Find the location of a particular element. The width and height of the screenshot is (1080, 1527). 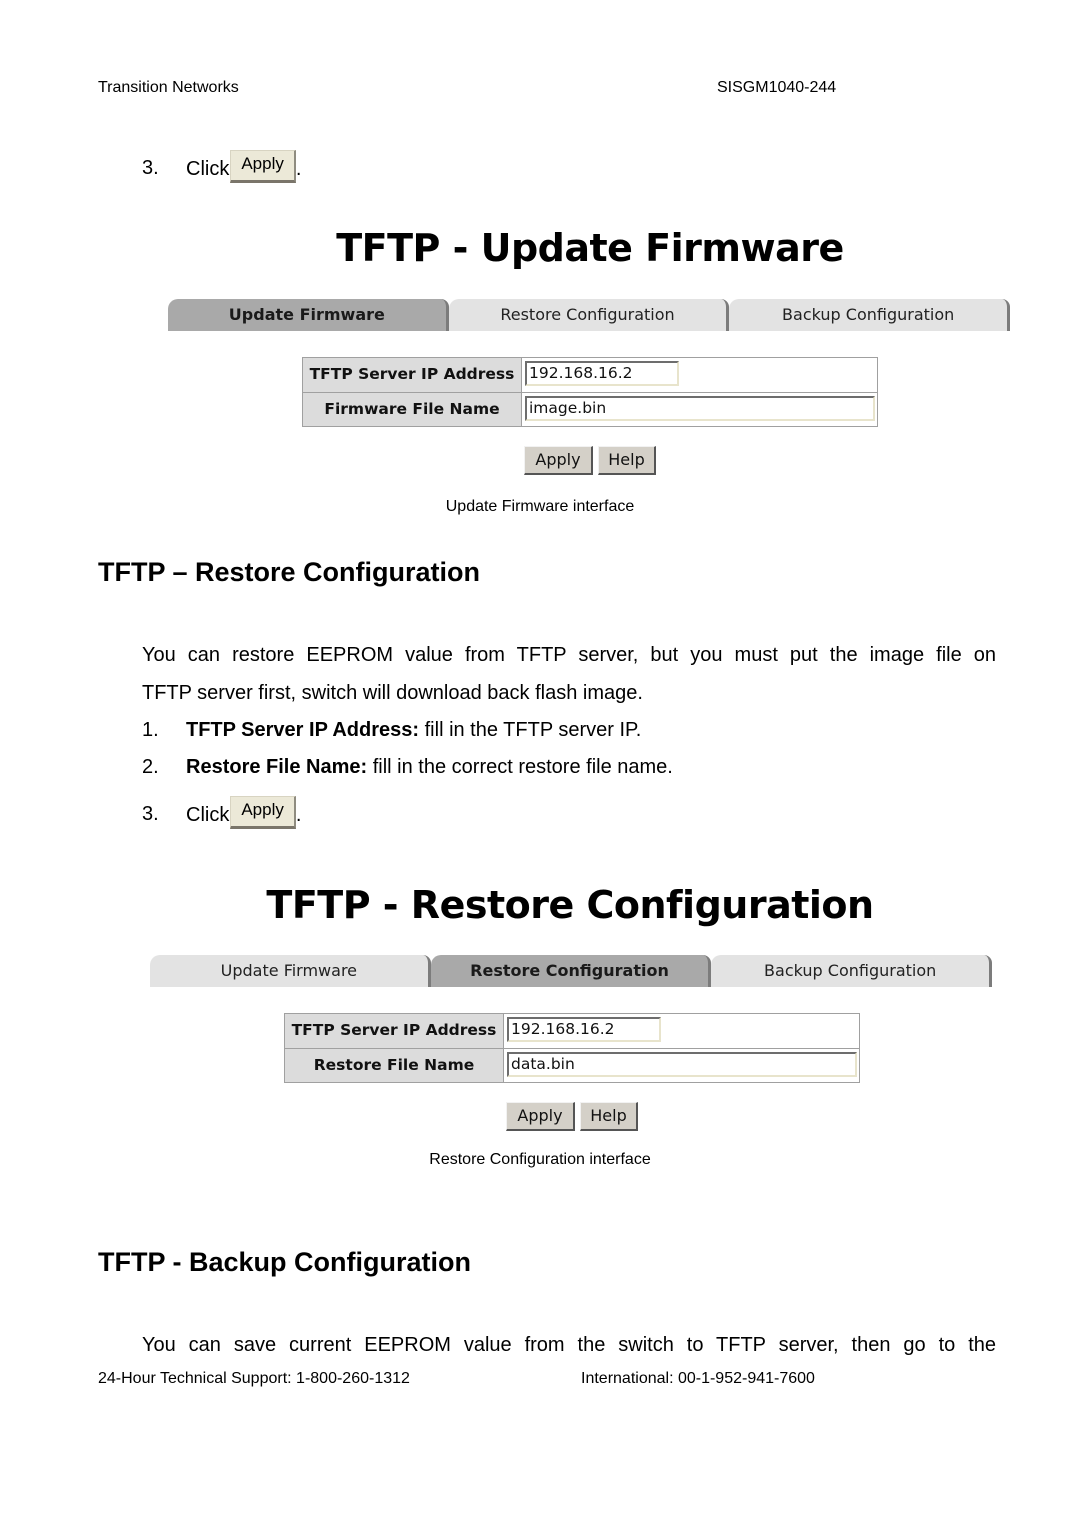

firmware-file-name-label: Firmware File Name is located at coordinates (412, 409).